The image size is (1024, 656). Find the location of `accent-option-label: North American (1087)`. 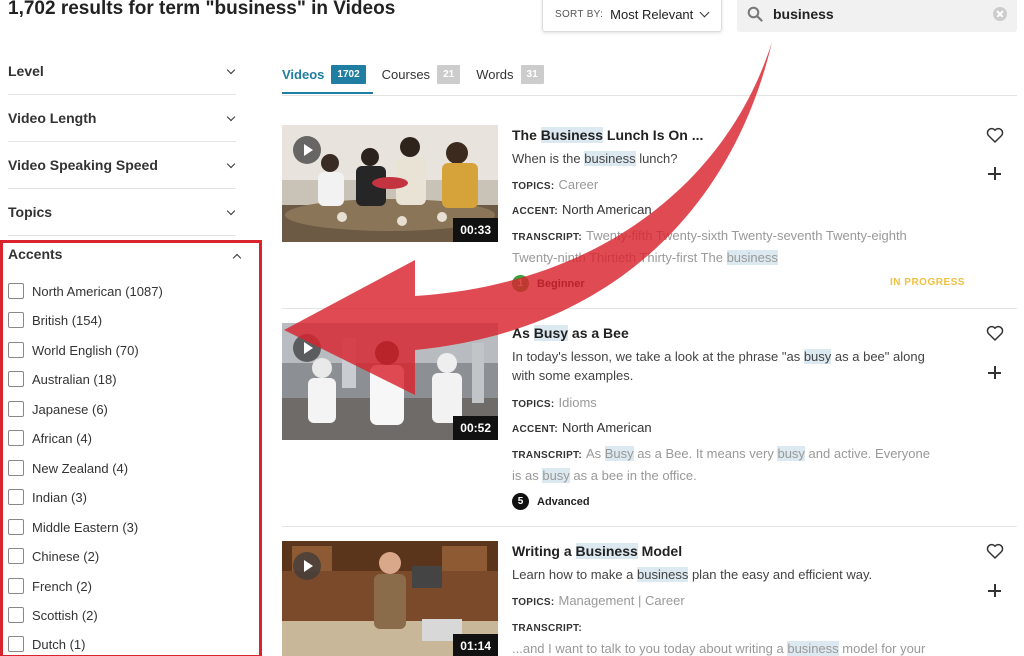

accent-option-label: North American (1087) is located at coordinates (97, 291).